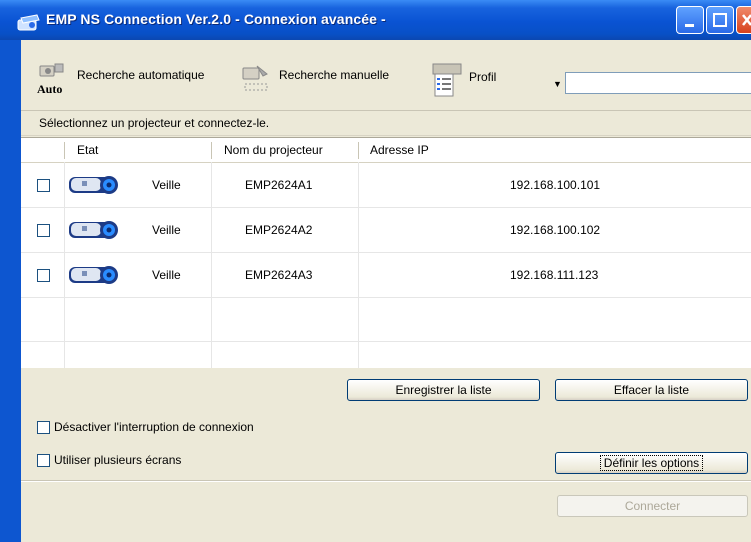 The height and width of the screenshot is (542, 751). I want to click on auto-search-button: Auto Recherche automatique, so click(120, 80).